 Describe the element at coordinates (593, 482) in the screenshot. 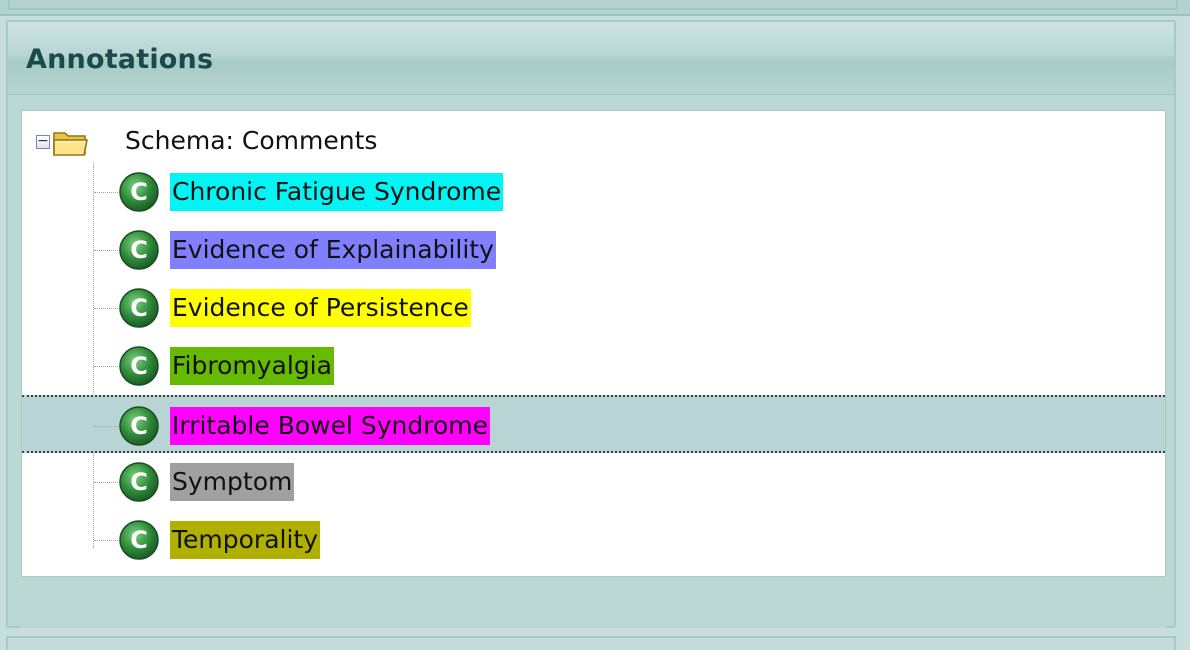

I see `tree-item-symptom: C Symptom` at that location.